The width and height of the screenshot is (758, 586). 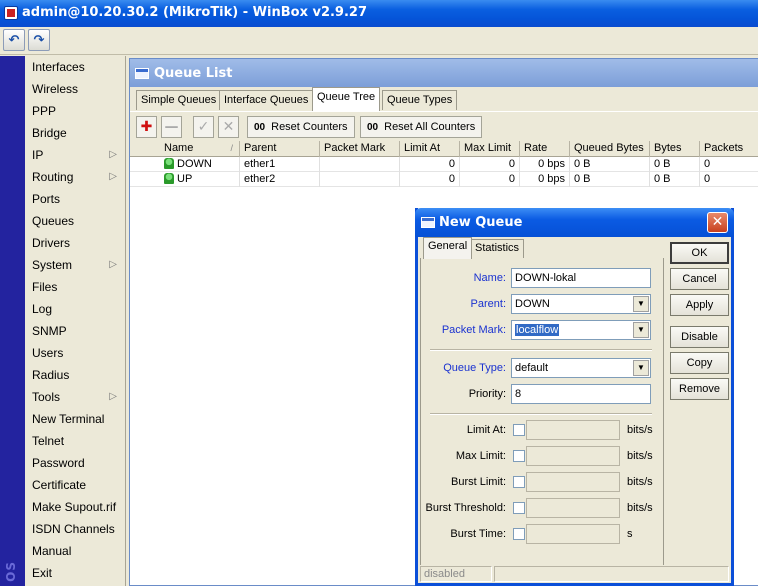 What do you see at coordinates (51, 375) in the screenshot?
I see `sidebar-item-label: Radius` at bounding box center [51, 375].